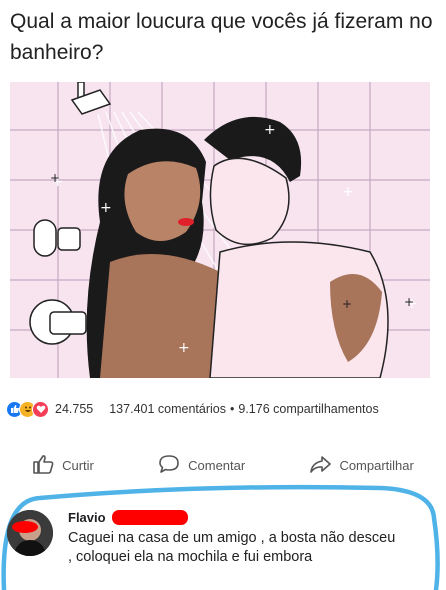  Describe the element at coordinates (217, 465) in the screenshot. I see `comment-label: Comentar` at that location.